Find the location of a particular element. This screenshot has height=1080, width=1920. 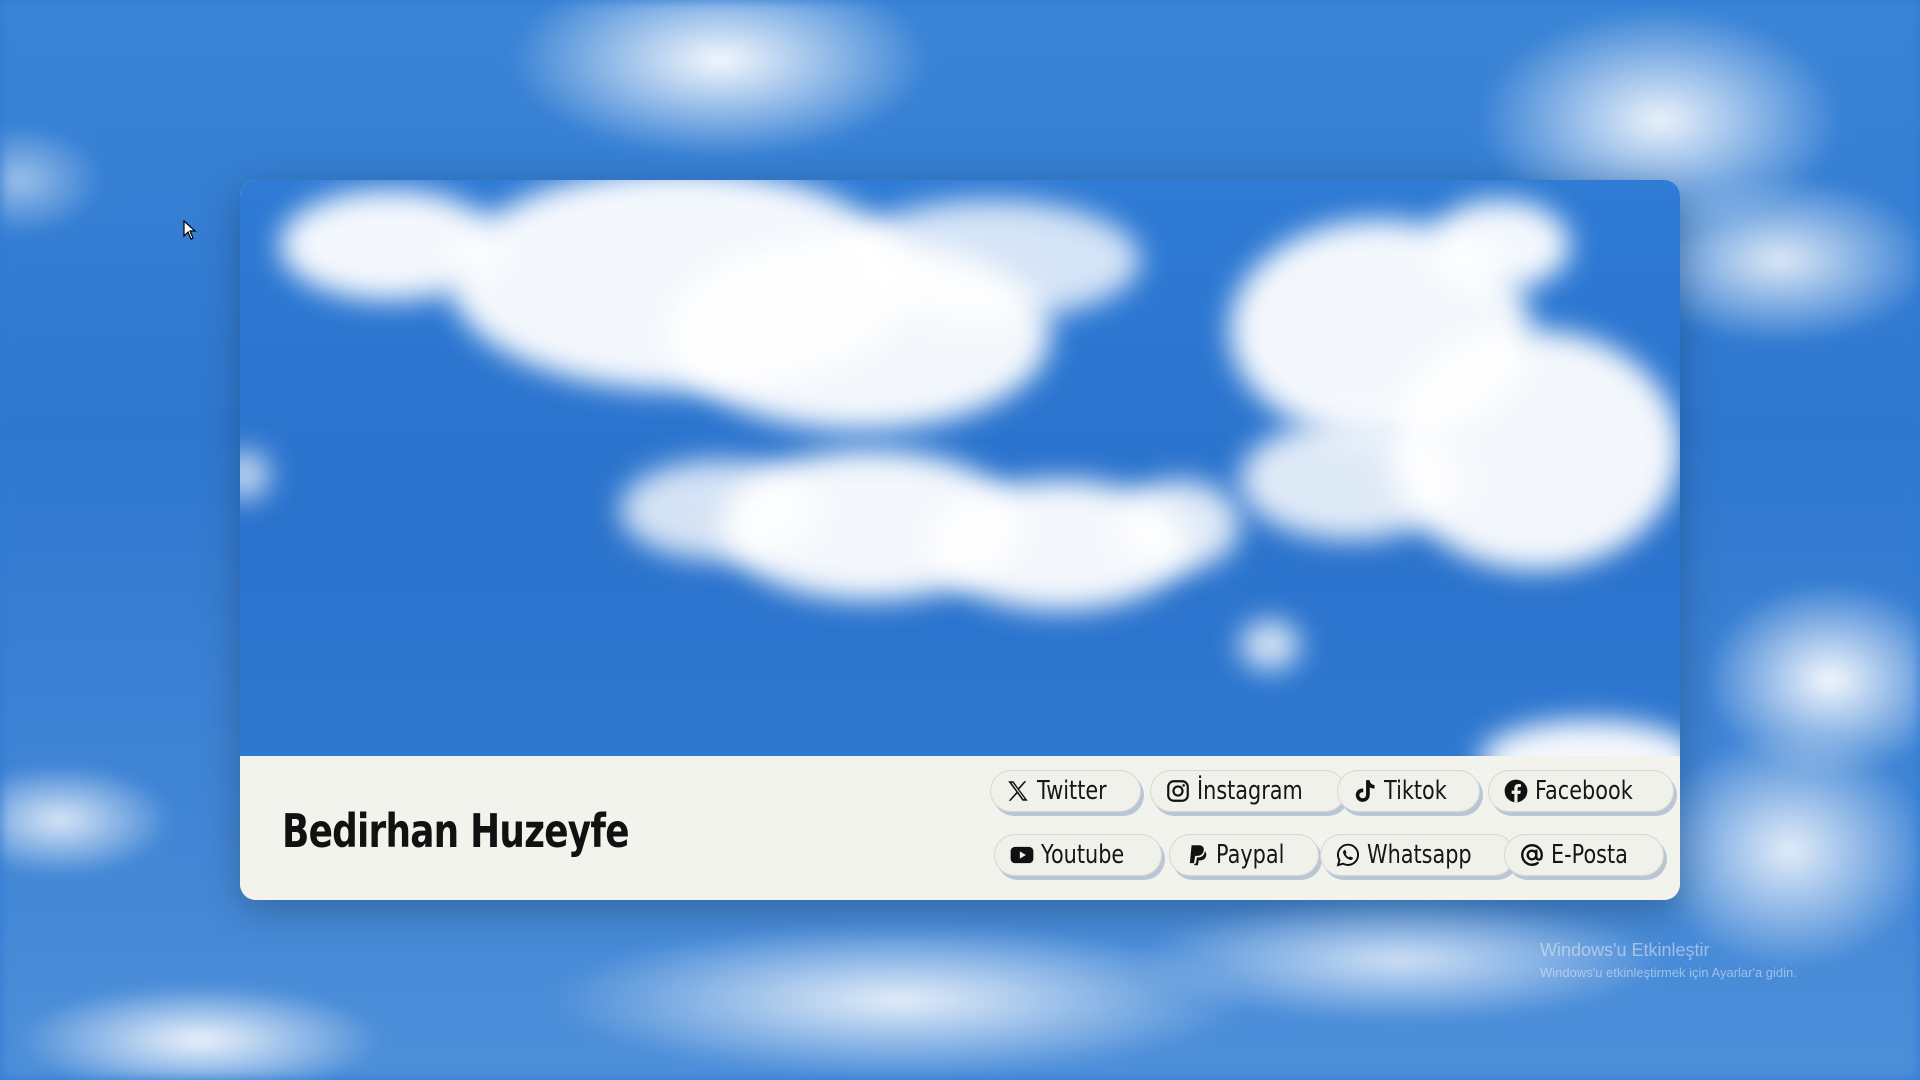

whatsapp-label: Whatsapp is located at coordinates (1419, 855).